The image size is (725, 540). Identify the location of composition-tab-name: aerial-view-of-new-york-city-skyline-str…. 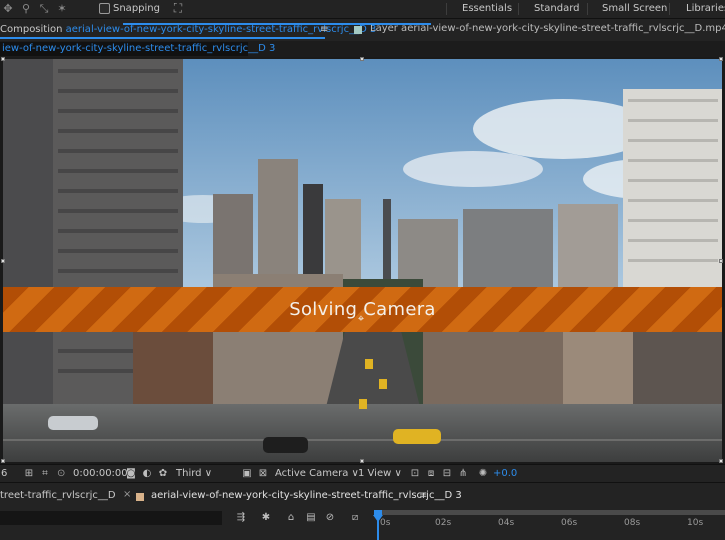
(221, 29).